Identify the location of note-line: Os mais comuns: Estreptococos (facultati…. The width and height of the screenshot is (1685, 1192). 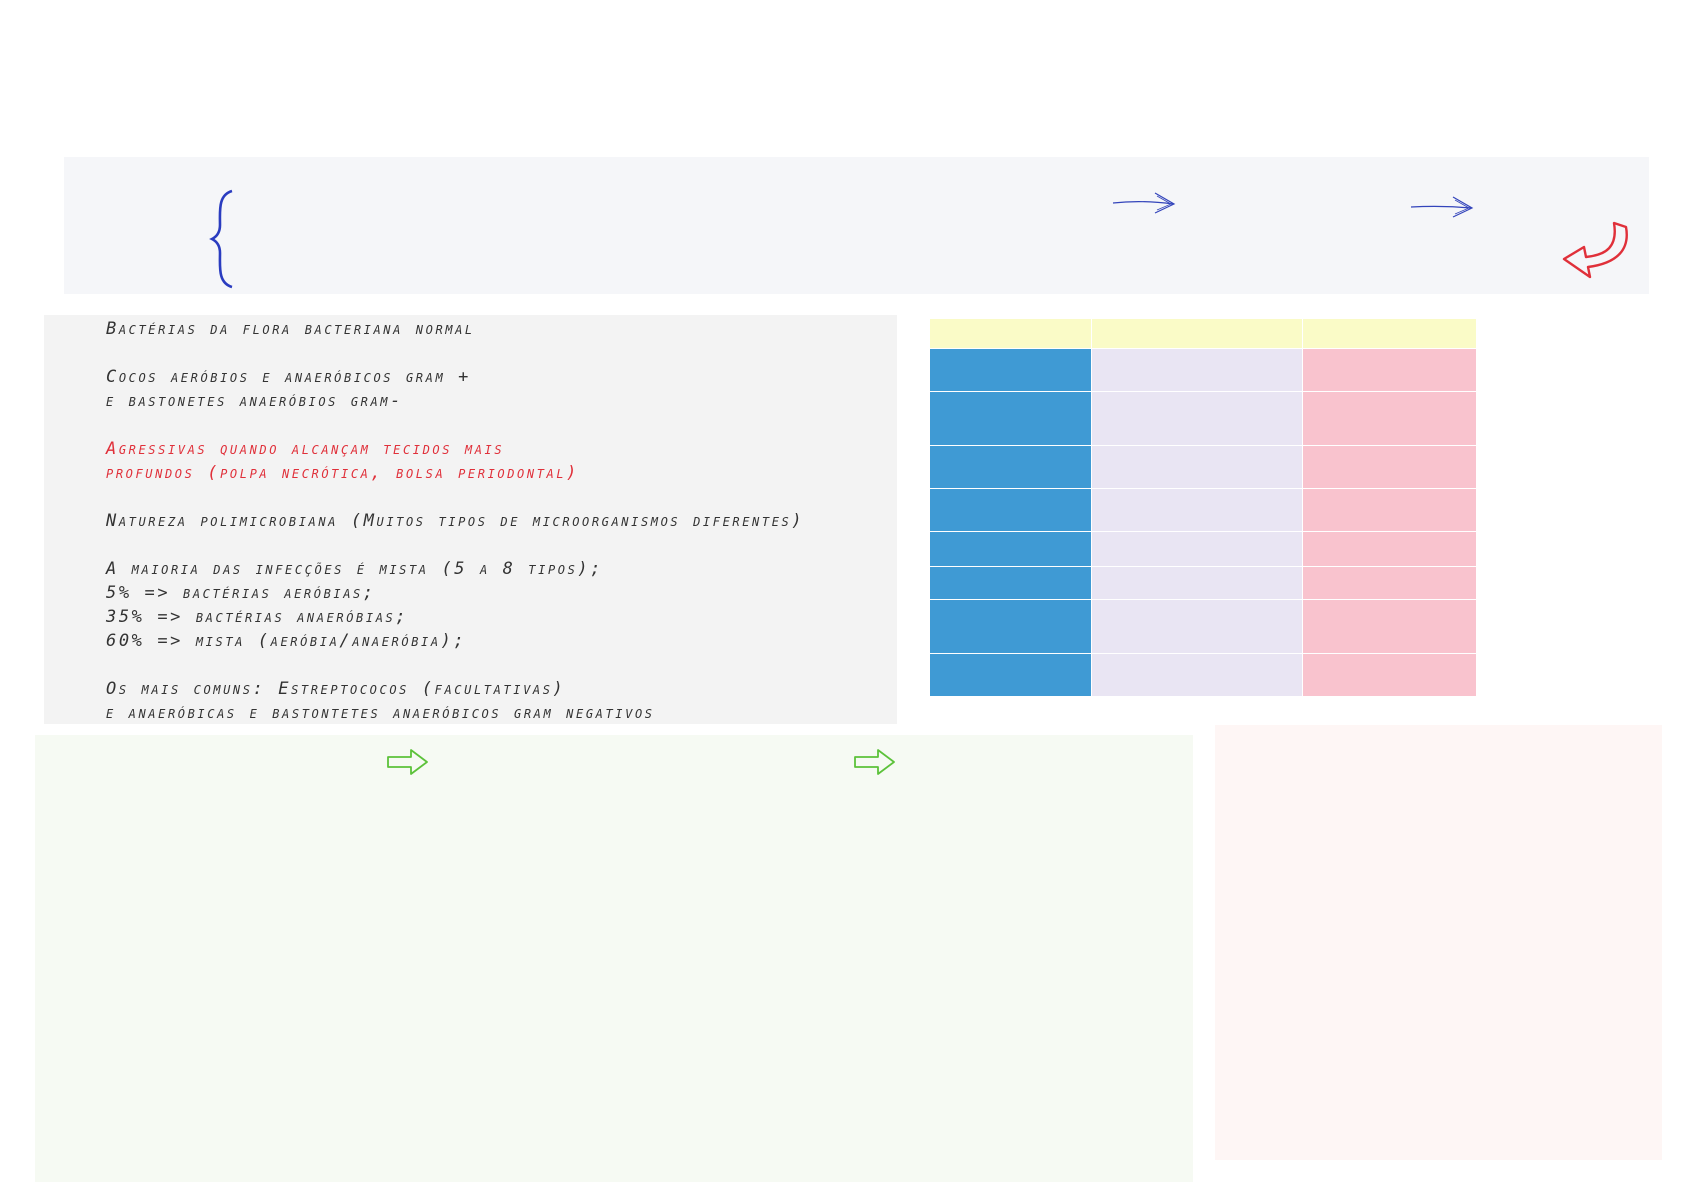
(336, 689).